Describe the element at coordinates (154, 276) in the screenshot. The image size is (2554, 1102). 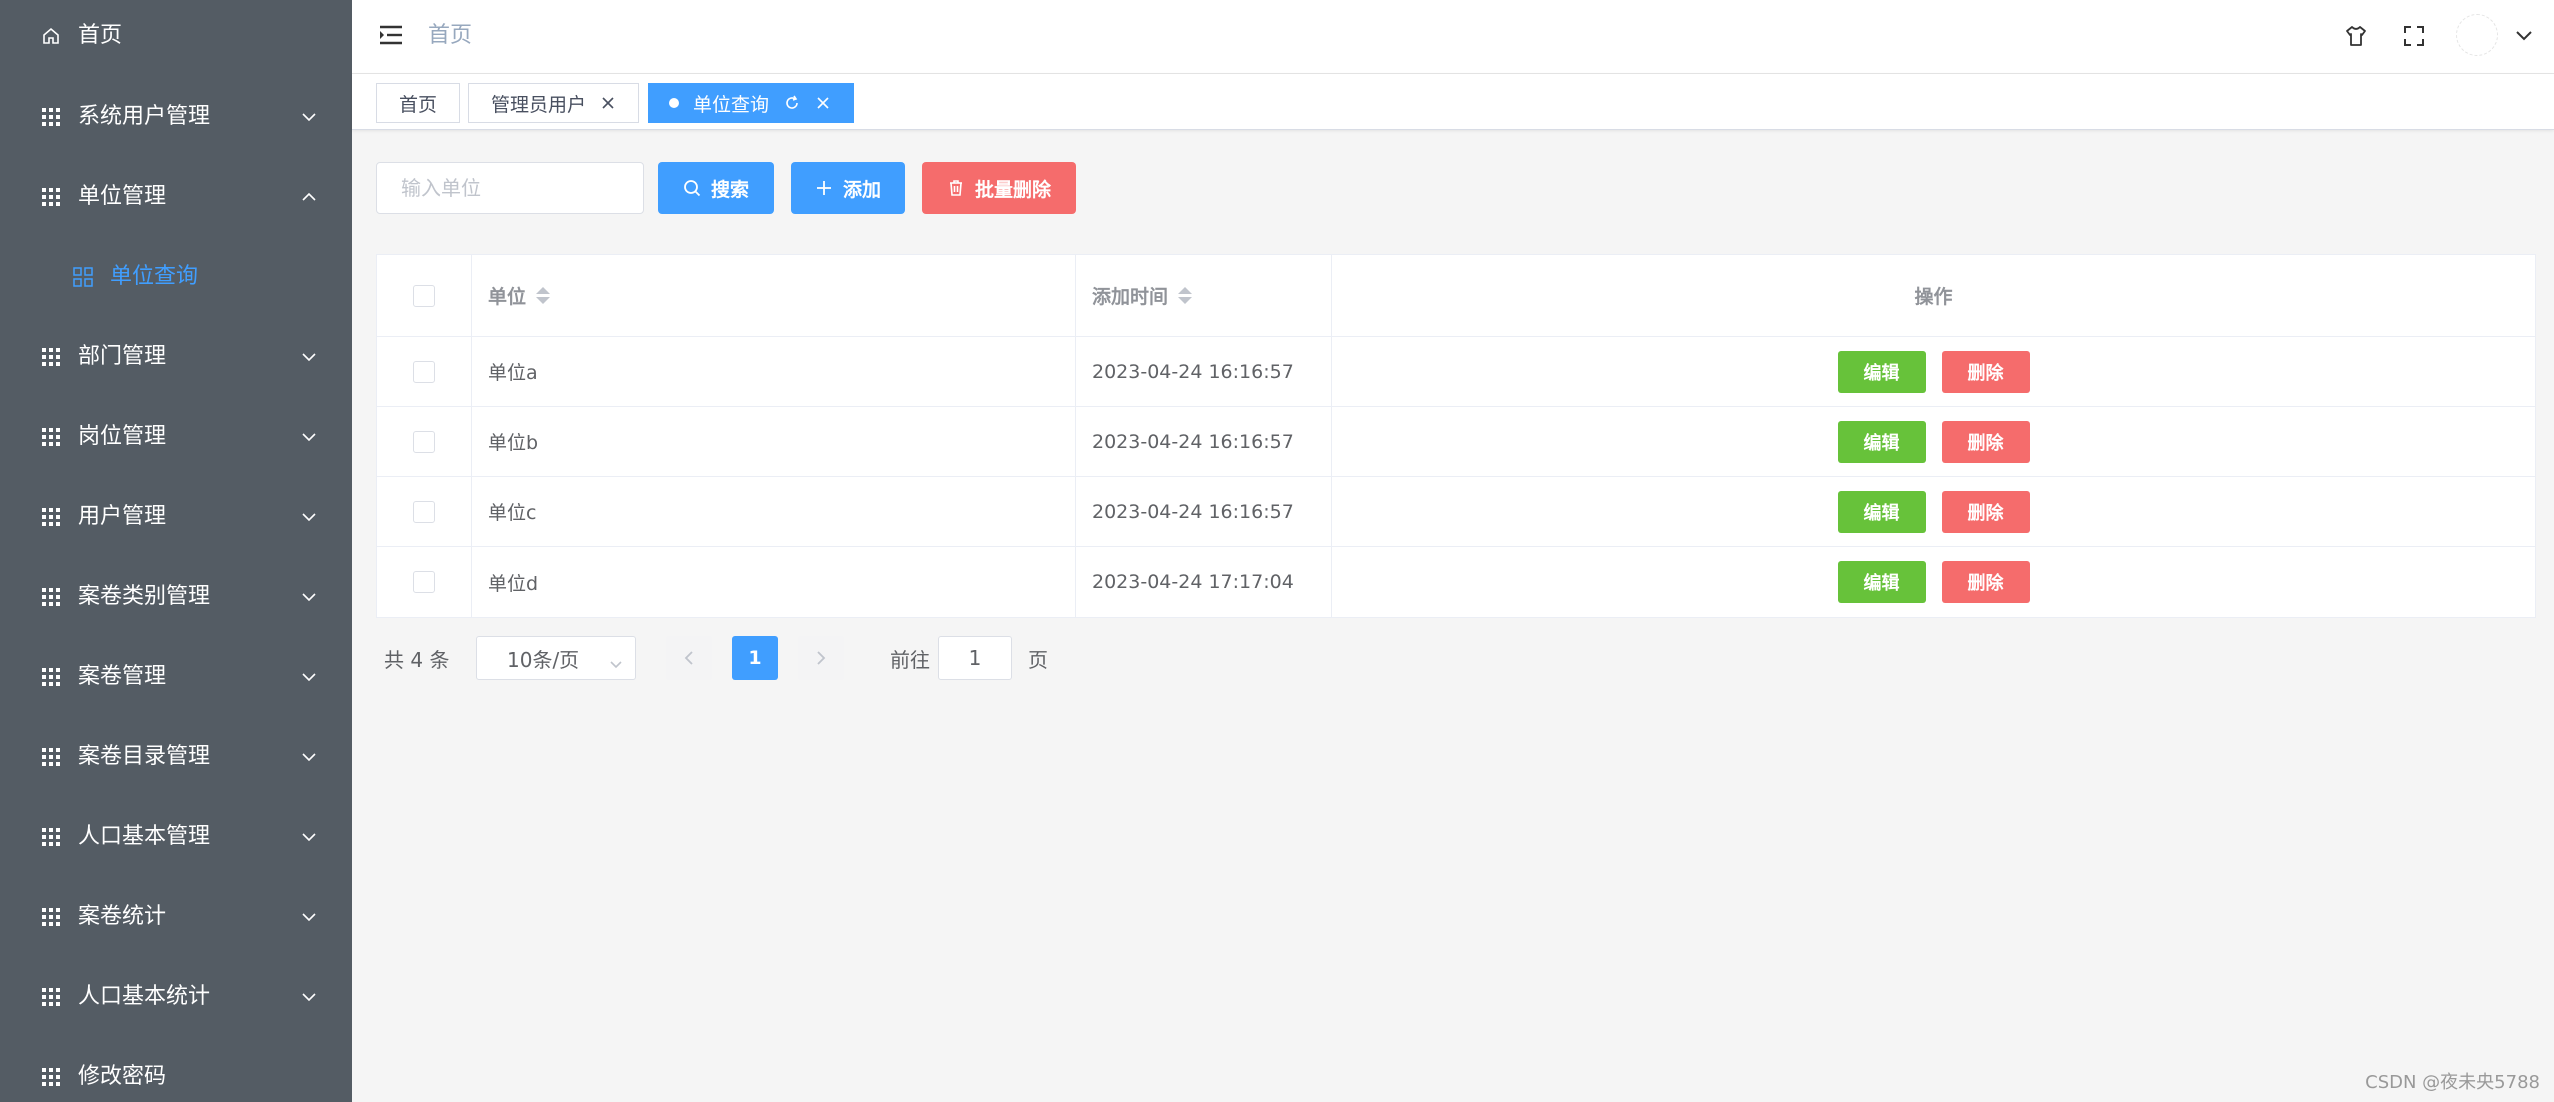
I see `sidebar-subitem-label: 单位查询` at that location.